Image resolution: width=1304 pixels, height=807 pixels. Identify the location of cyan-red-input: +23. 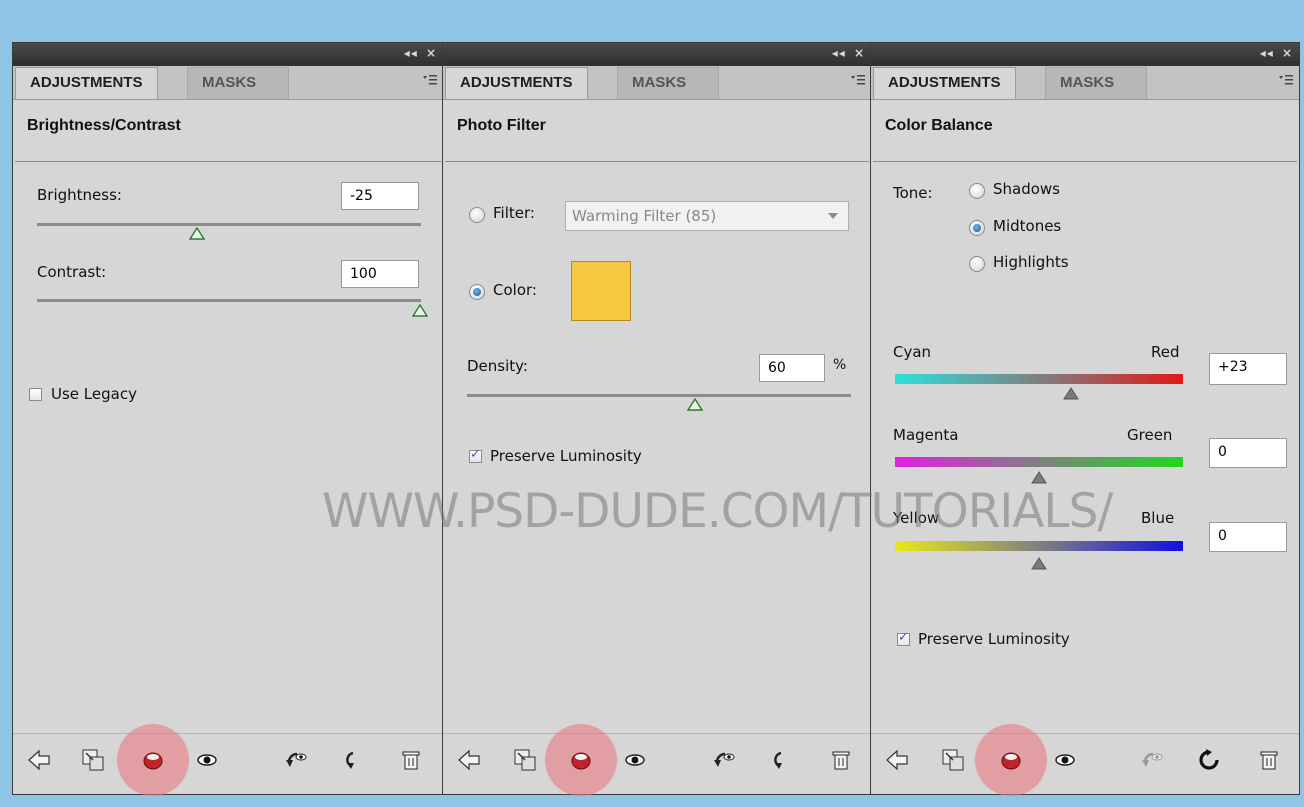
(1248, 369).